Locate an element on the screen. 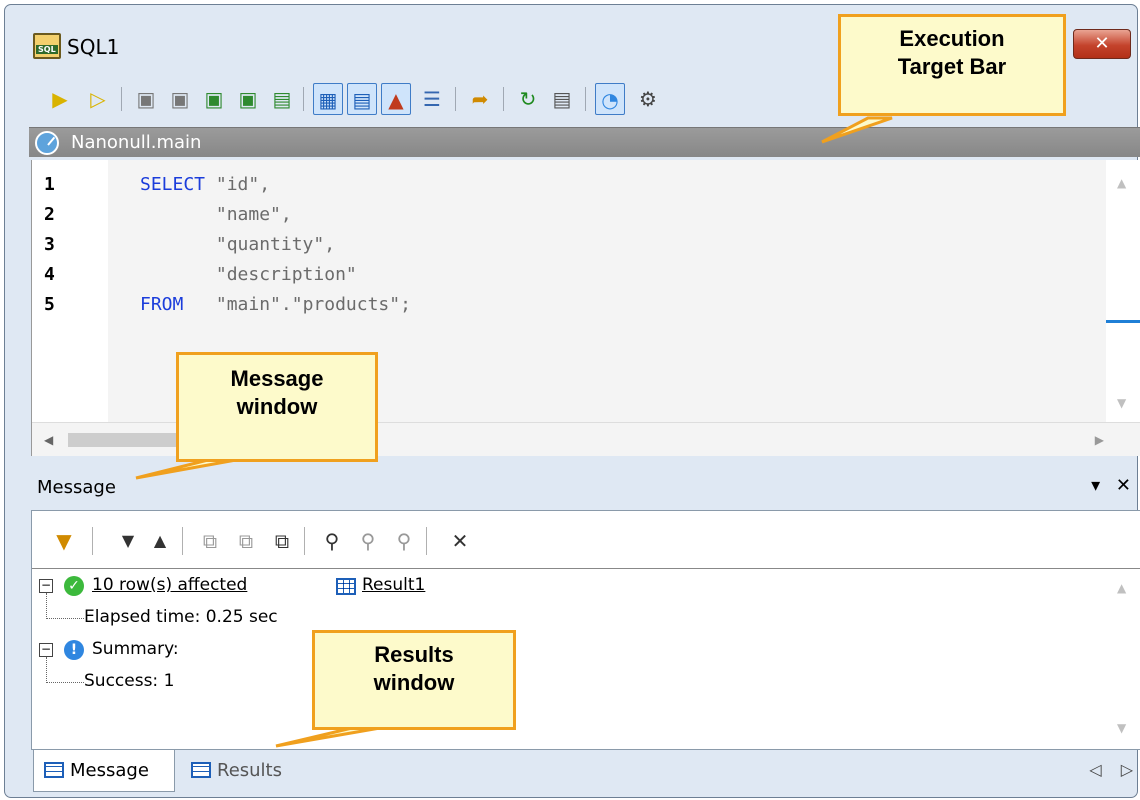  sql-file-icon is located at coordinates (47, 46).